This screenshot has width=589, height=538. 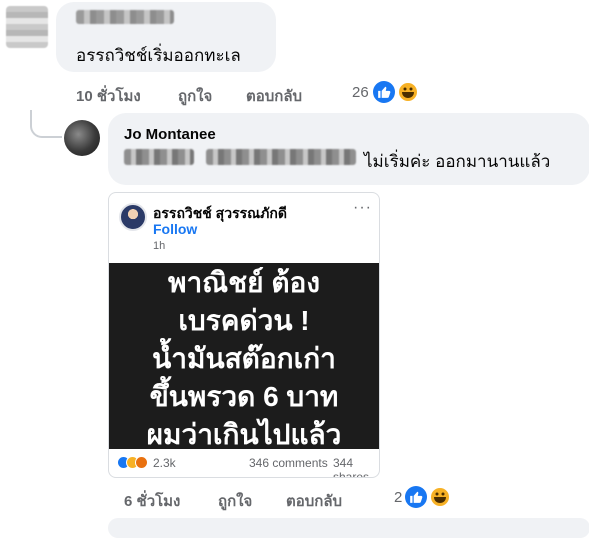 I want to click on commenter-name-blurred, so click(x=125, y=17).